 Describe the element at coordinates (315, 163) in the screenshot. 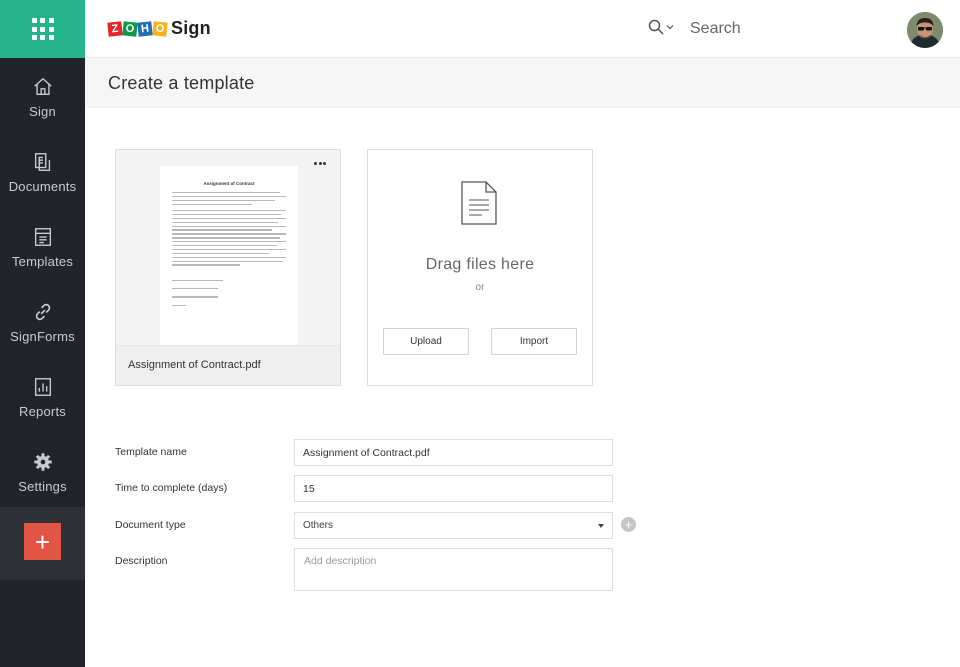

I see `more-dots-icon` at that location.